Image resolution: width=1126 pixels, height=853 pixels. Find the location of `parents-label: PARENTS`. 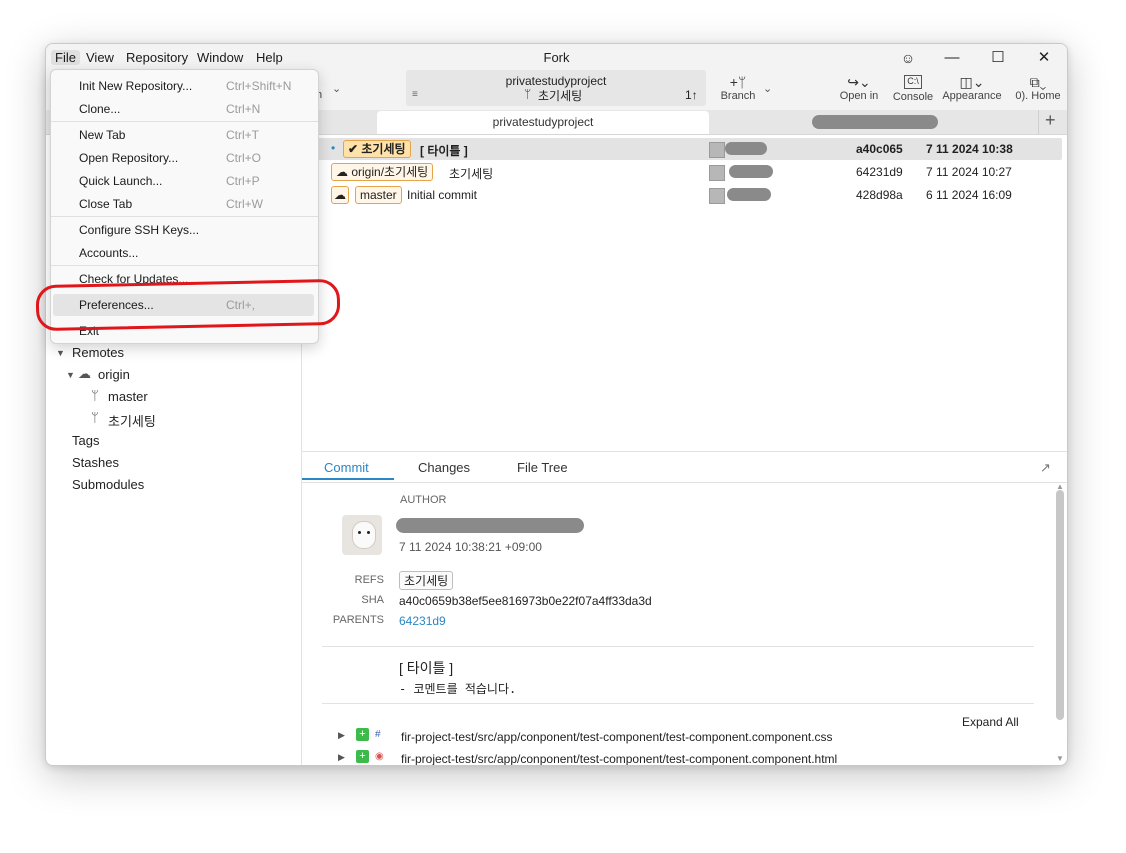

parents-label: PARENTS is located at coordinates (358, 620).